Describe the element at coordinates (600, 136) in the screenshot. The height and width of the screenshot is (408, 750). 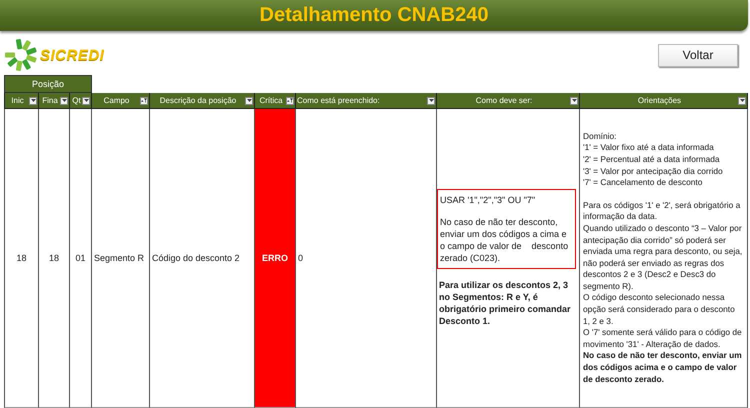
I see `guidance-text: Domínio:` at that location.